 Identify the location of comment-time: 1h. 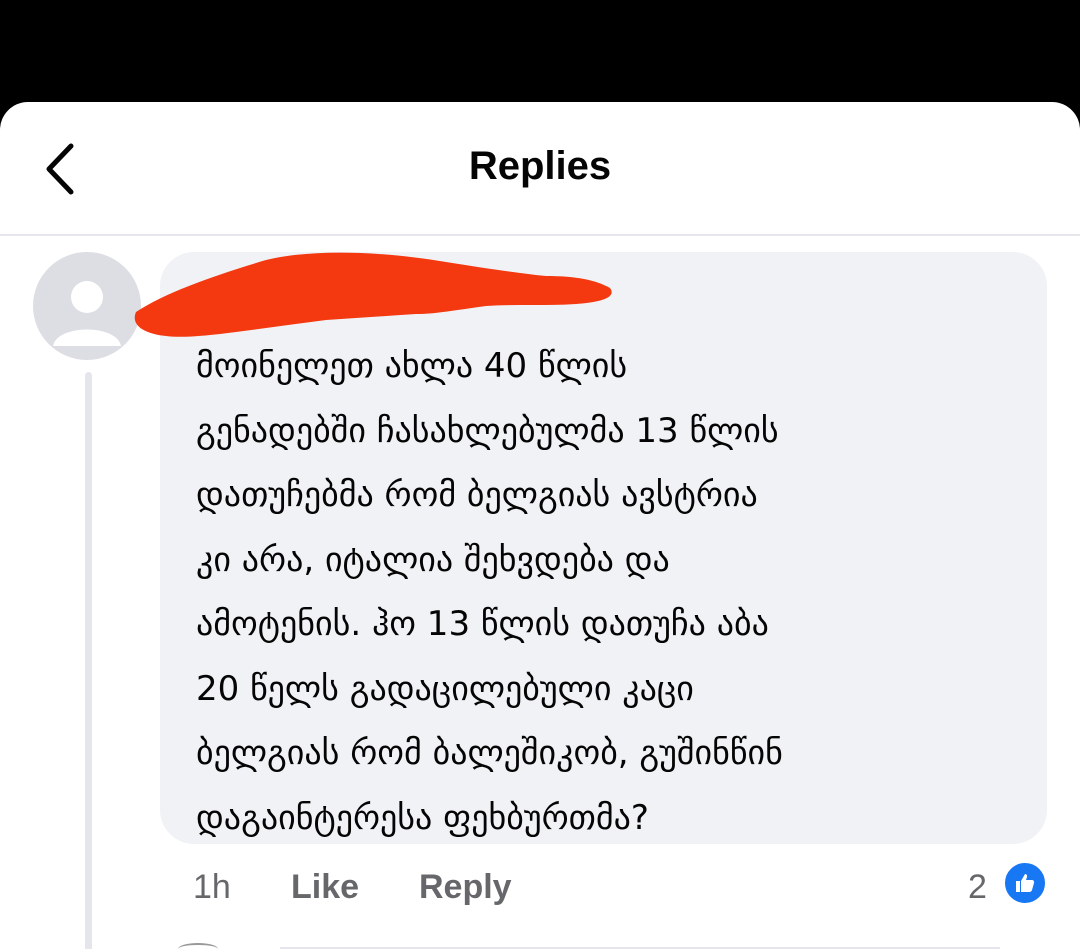
(212, 887).